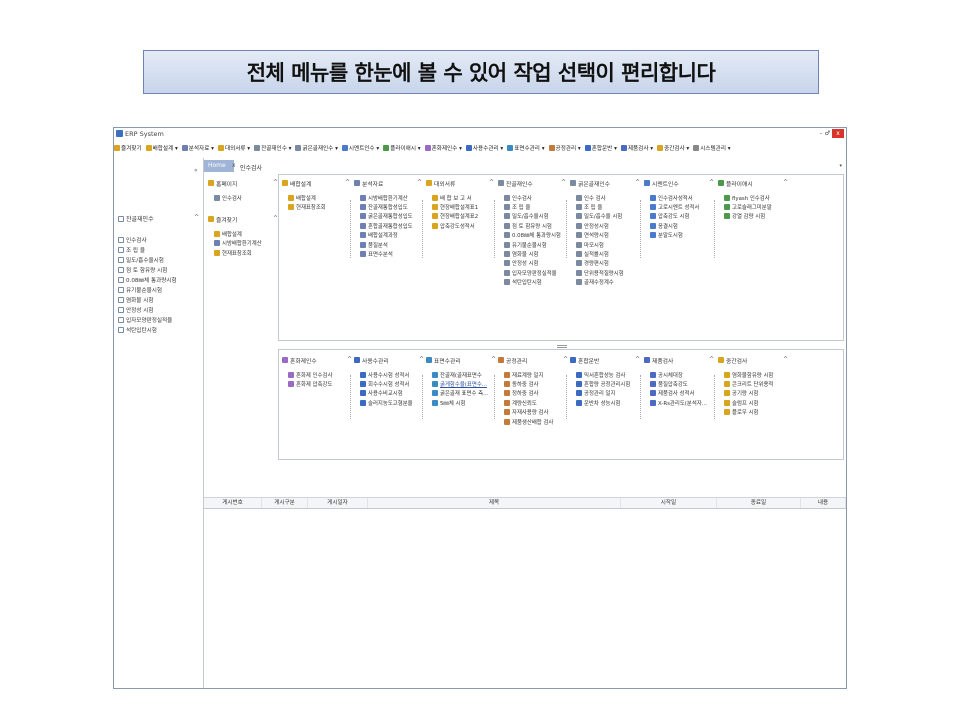 Image resolution: width=960 pixels, height=720 pixels. I want to click on sidebar-item: 밀도/흡수율시험, so click(147, 260).